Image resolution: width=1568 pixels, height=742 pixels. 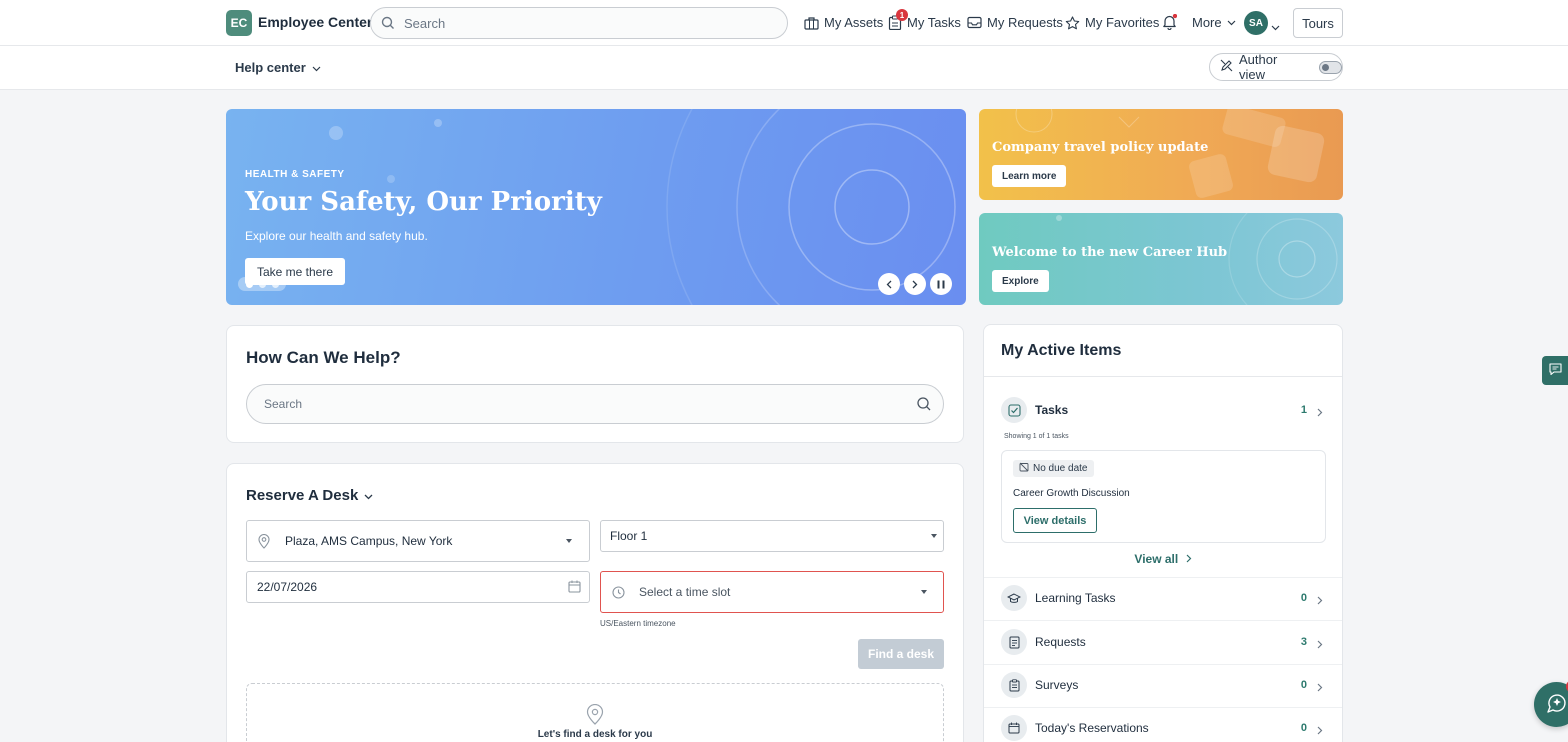 What do you see at coordinates (1163, 598) in the screenshot?
I see `learning-tasks-row: Learning Tasks 0` at bounding box center [1163, 598].